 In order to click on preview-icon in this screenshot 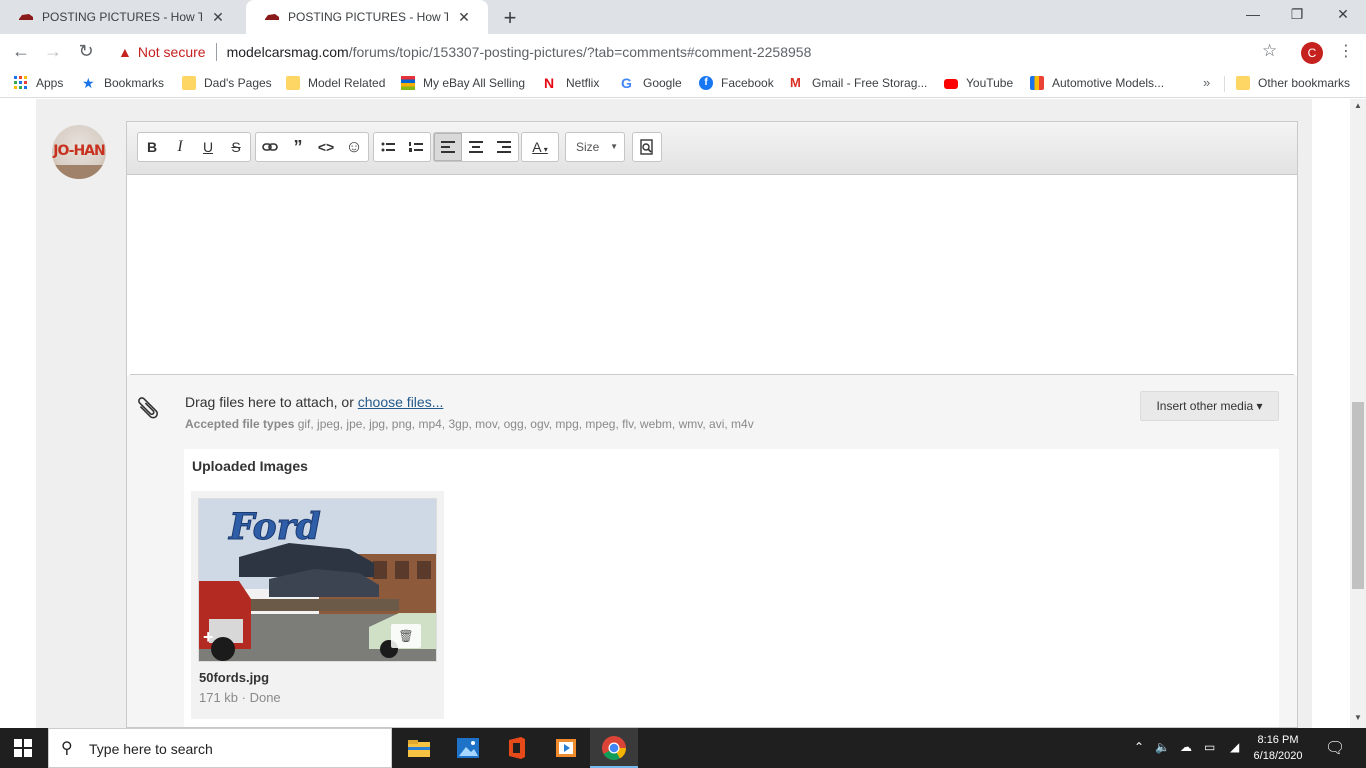, I will do `click(647, 147)`.